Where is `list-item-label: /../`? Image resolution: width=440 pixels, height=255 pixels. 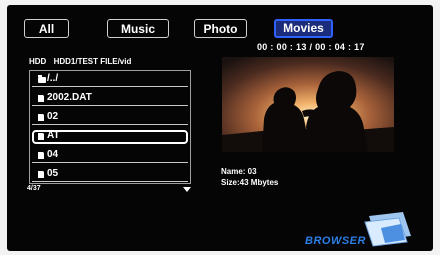 list-item-label: /../ is located at coordinates (53, 78).